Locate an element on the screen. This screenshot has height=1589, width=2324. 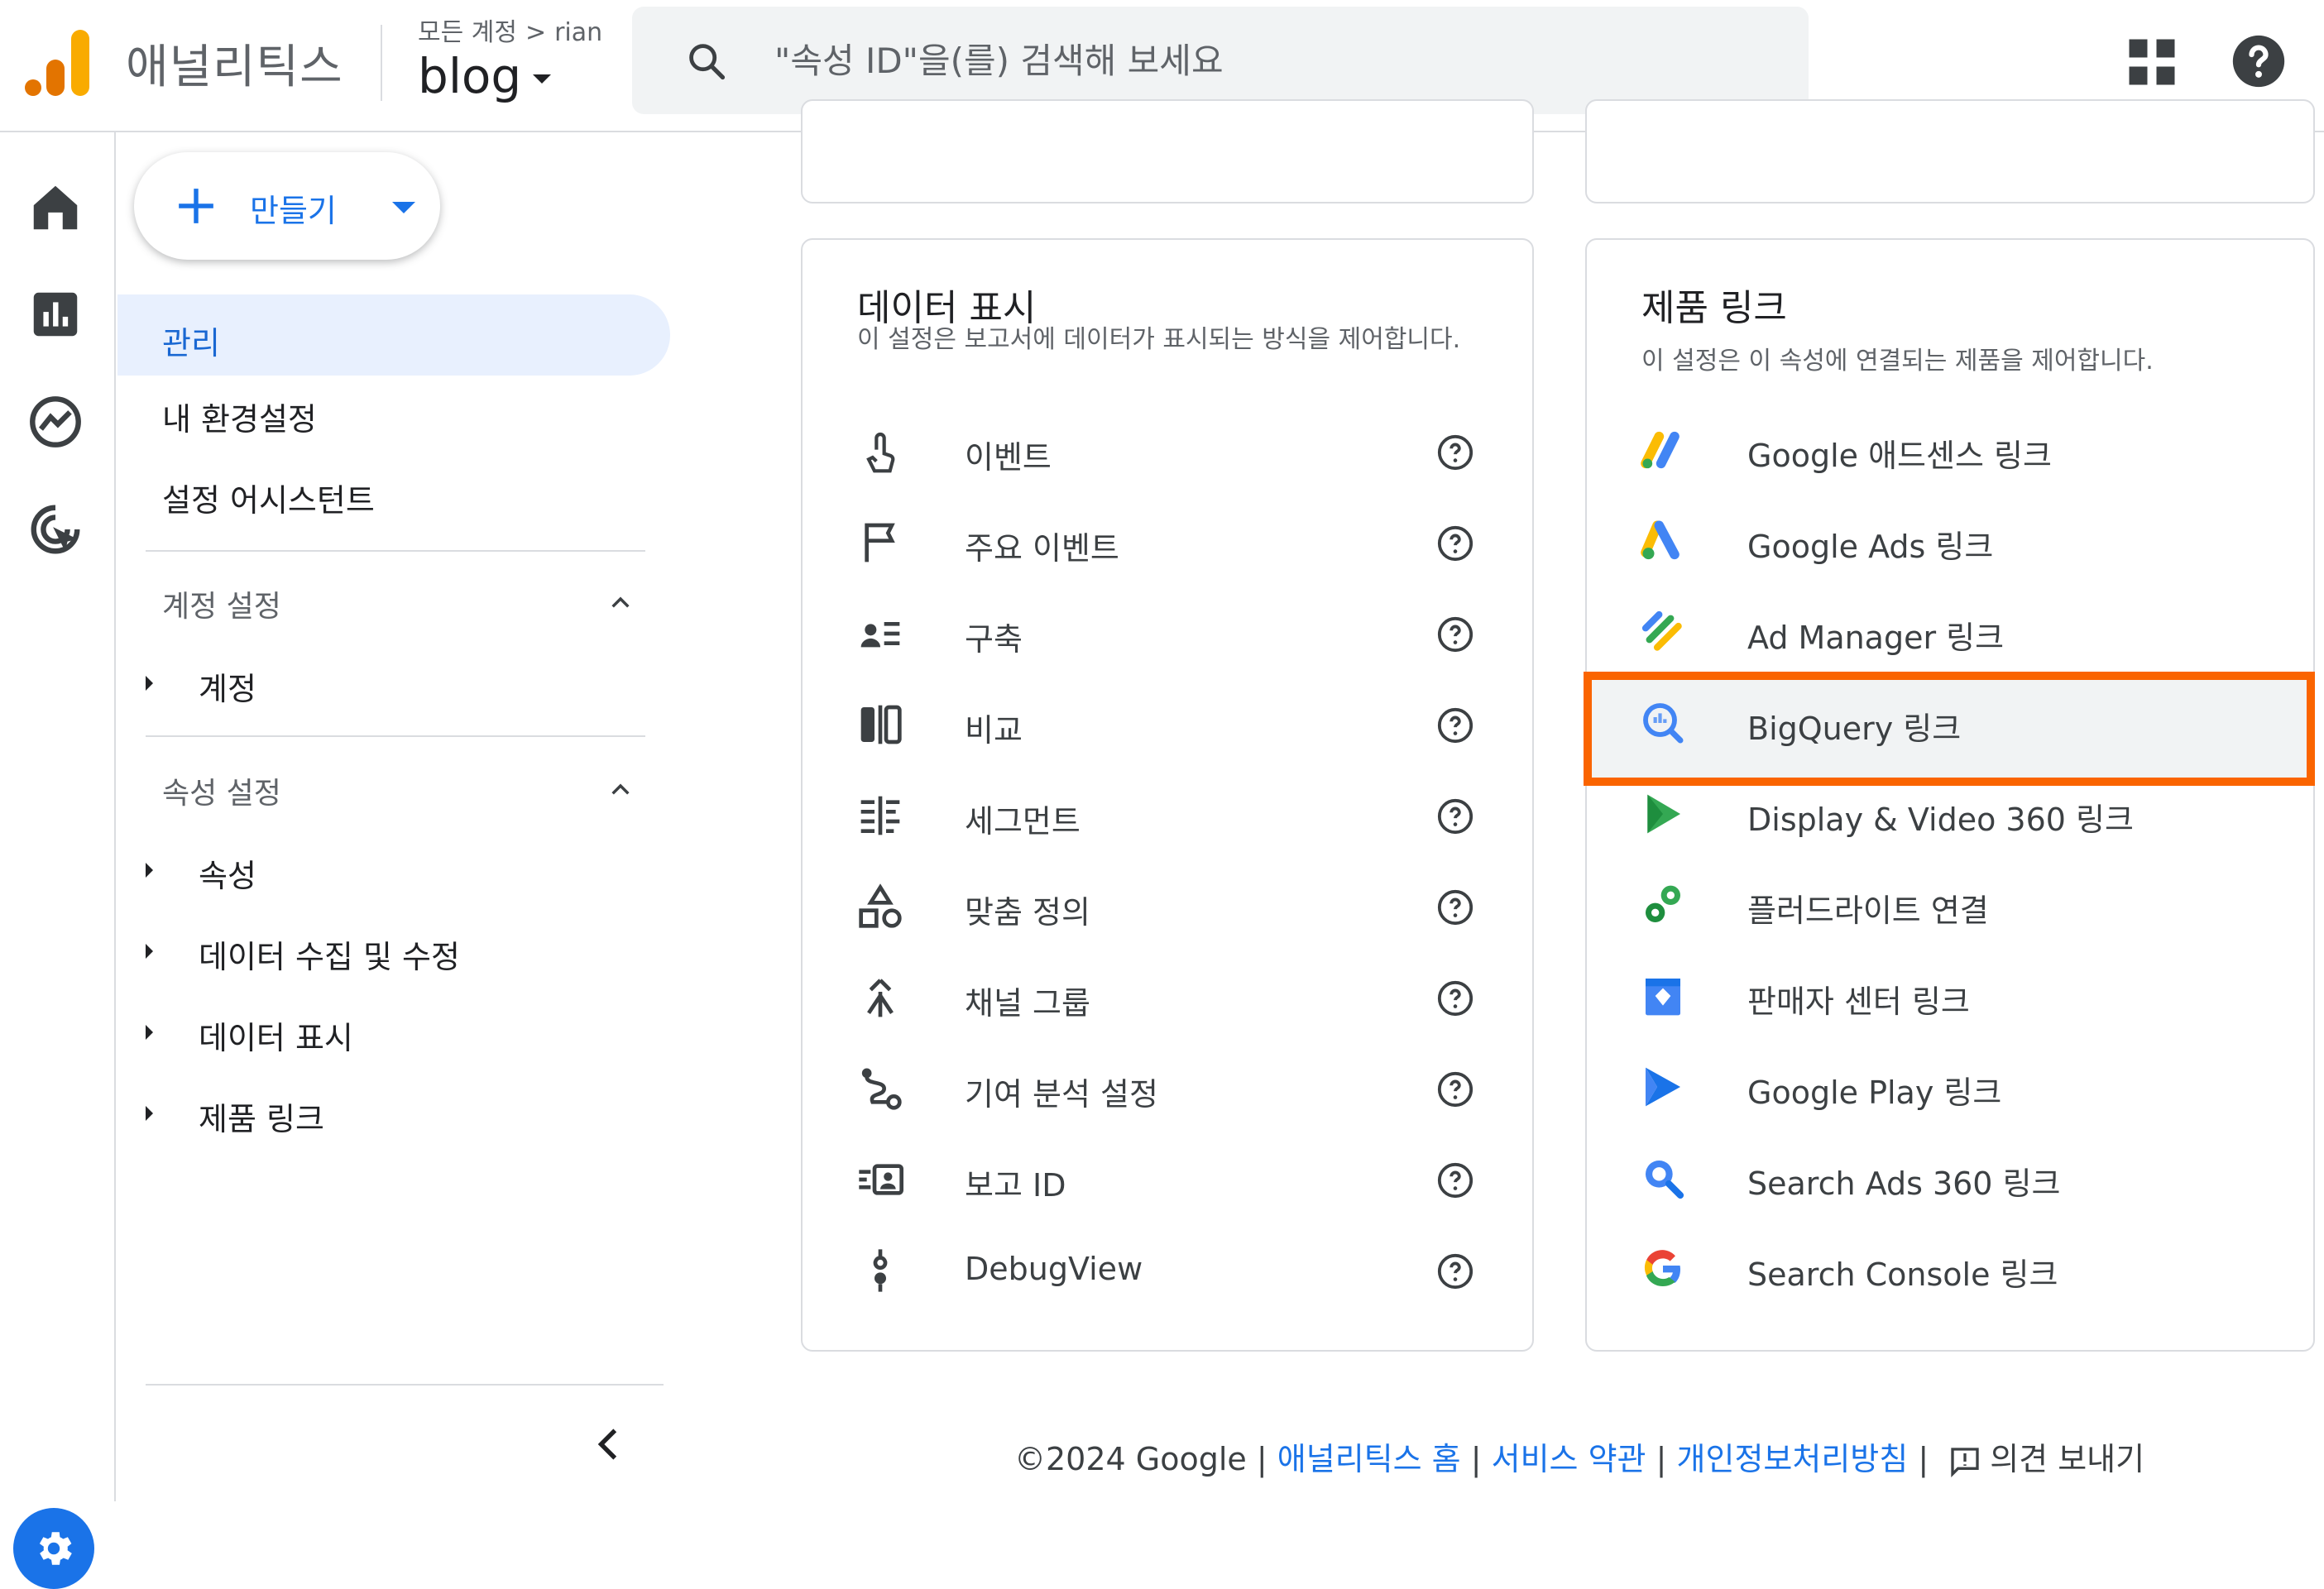
compare-icon is located at coordinates (881, 724).